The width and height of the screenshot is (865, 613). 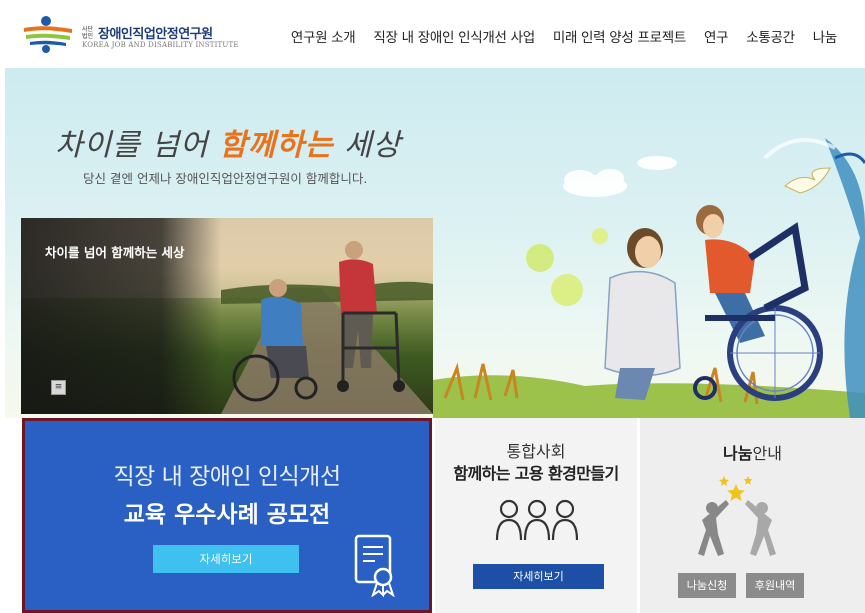 I want to click on nav-item-sharing: 나눔, so click(x=825, y=36).